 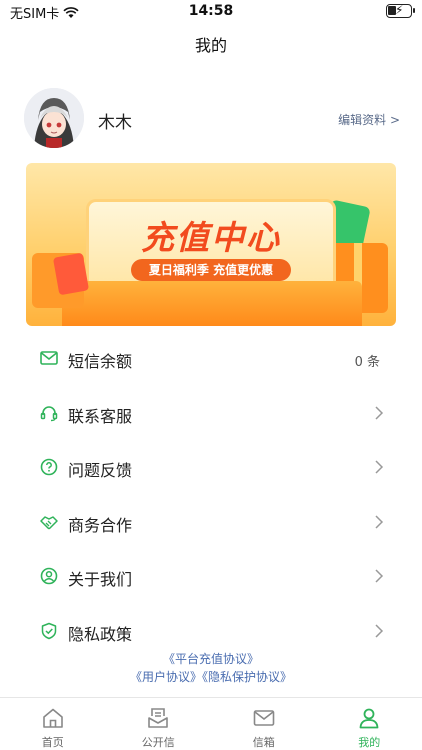 What do you see at coordinates (212, 303) in the screenshot?
I see `stage-decoration` at bounding box center [212, 303].